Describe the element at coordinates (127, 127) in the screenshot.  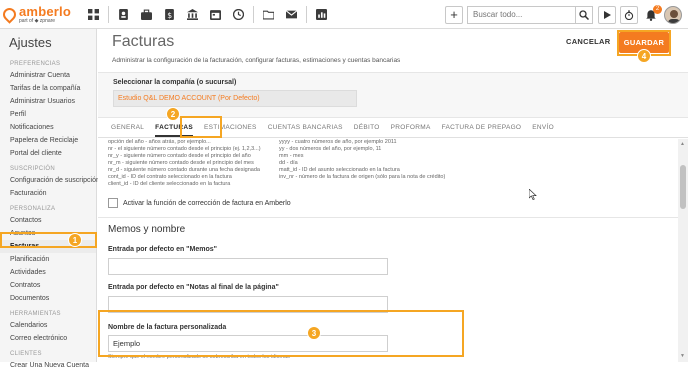
I see `tab-general: GENERAL` at that location.